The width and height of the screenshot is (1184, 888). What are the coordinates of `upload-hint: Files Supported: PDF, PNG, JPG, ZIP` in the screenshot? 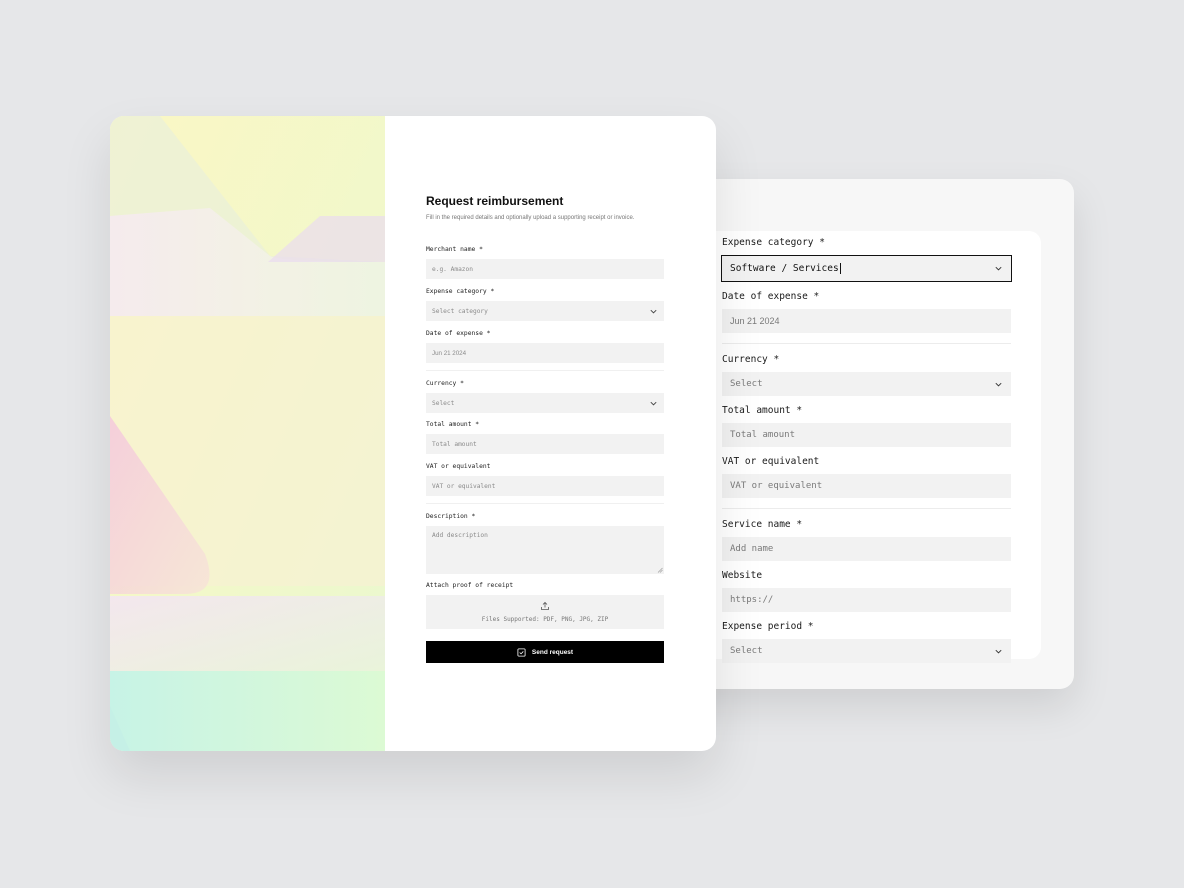 It's located at (545, 619).